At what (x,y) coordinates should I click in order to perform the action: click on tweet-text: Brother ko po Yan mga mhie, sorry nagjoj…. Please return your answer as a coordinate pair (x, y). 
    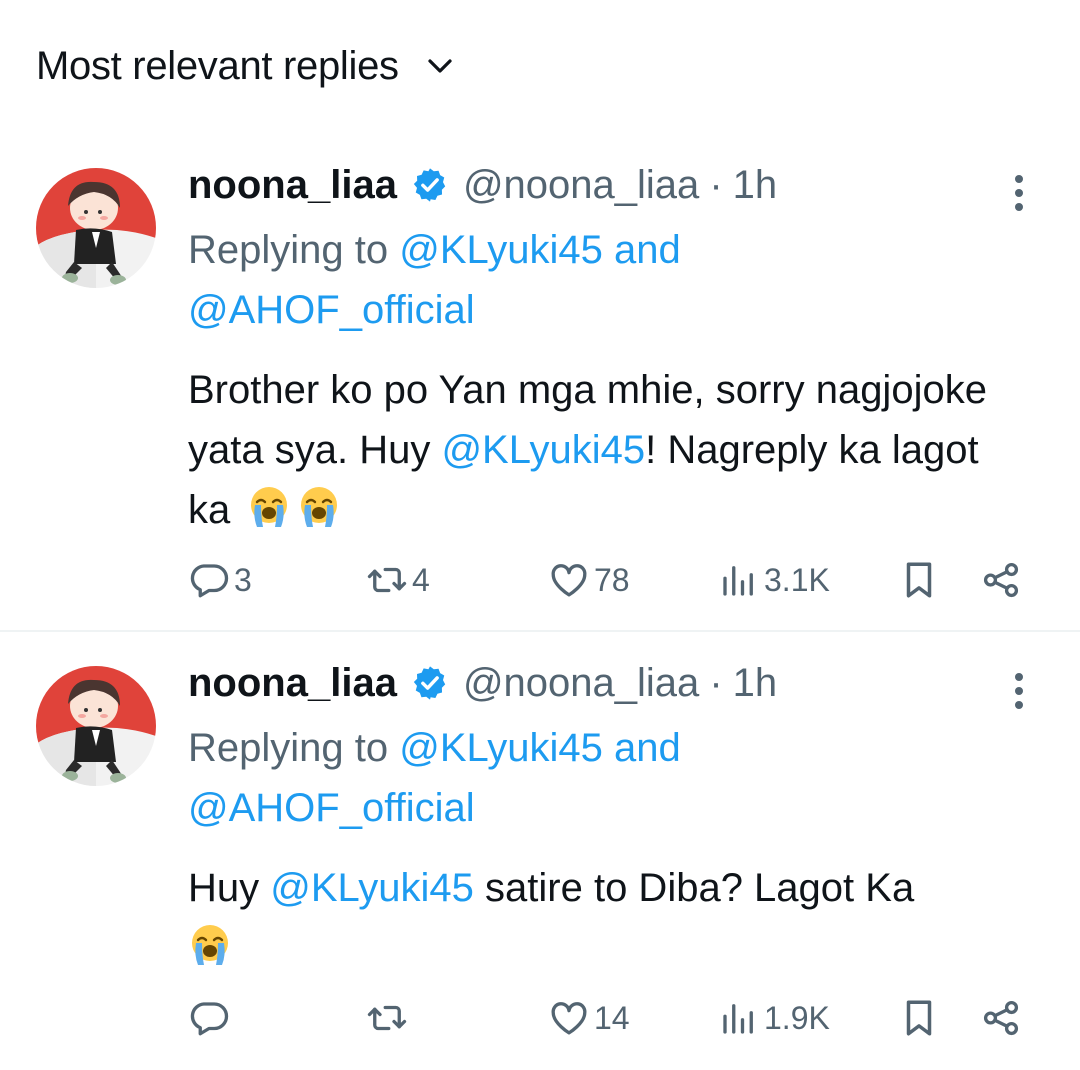
    Looking at the image, I should click on (603, 450).